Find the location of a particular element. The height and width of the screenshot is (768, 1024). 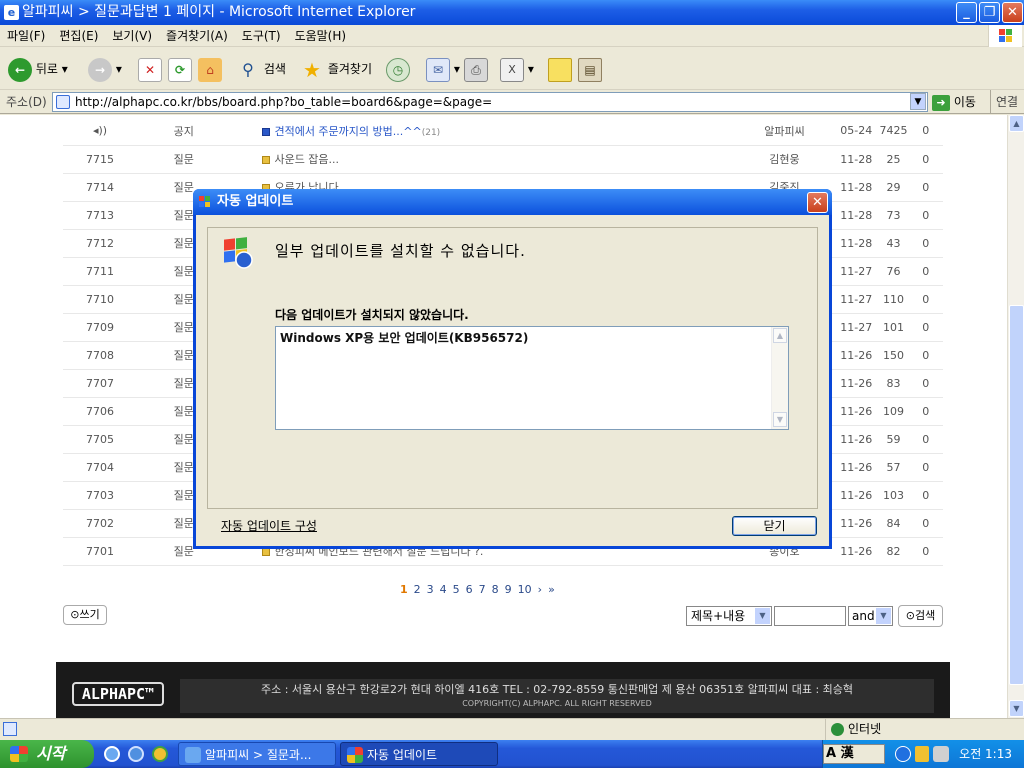

write-button: ⊙쓰기 is located at coordinates (85, 615).